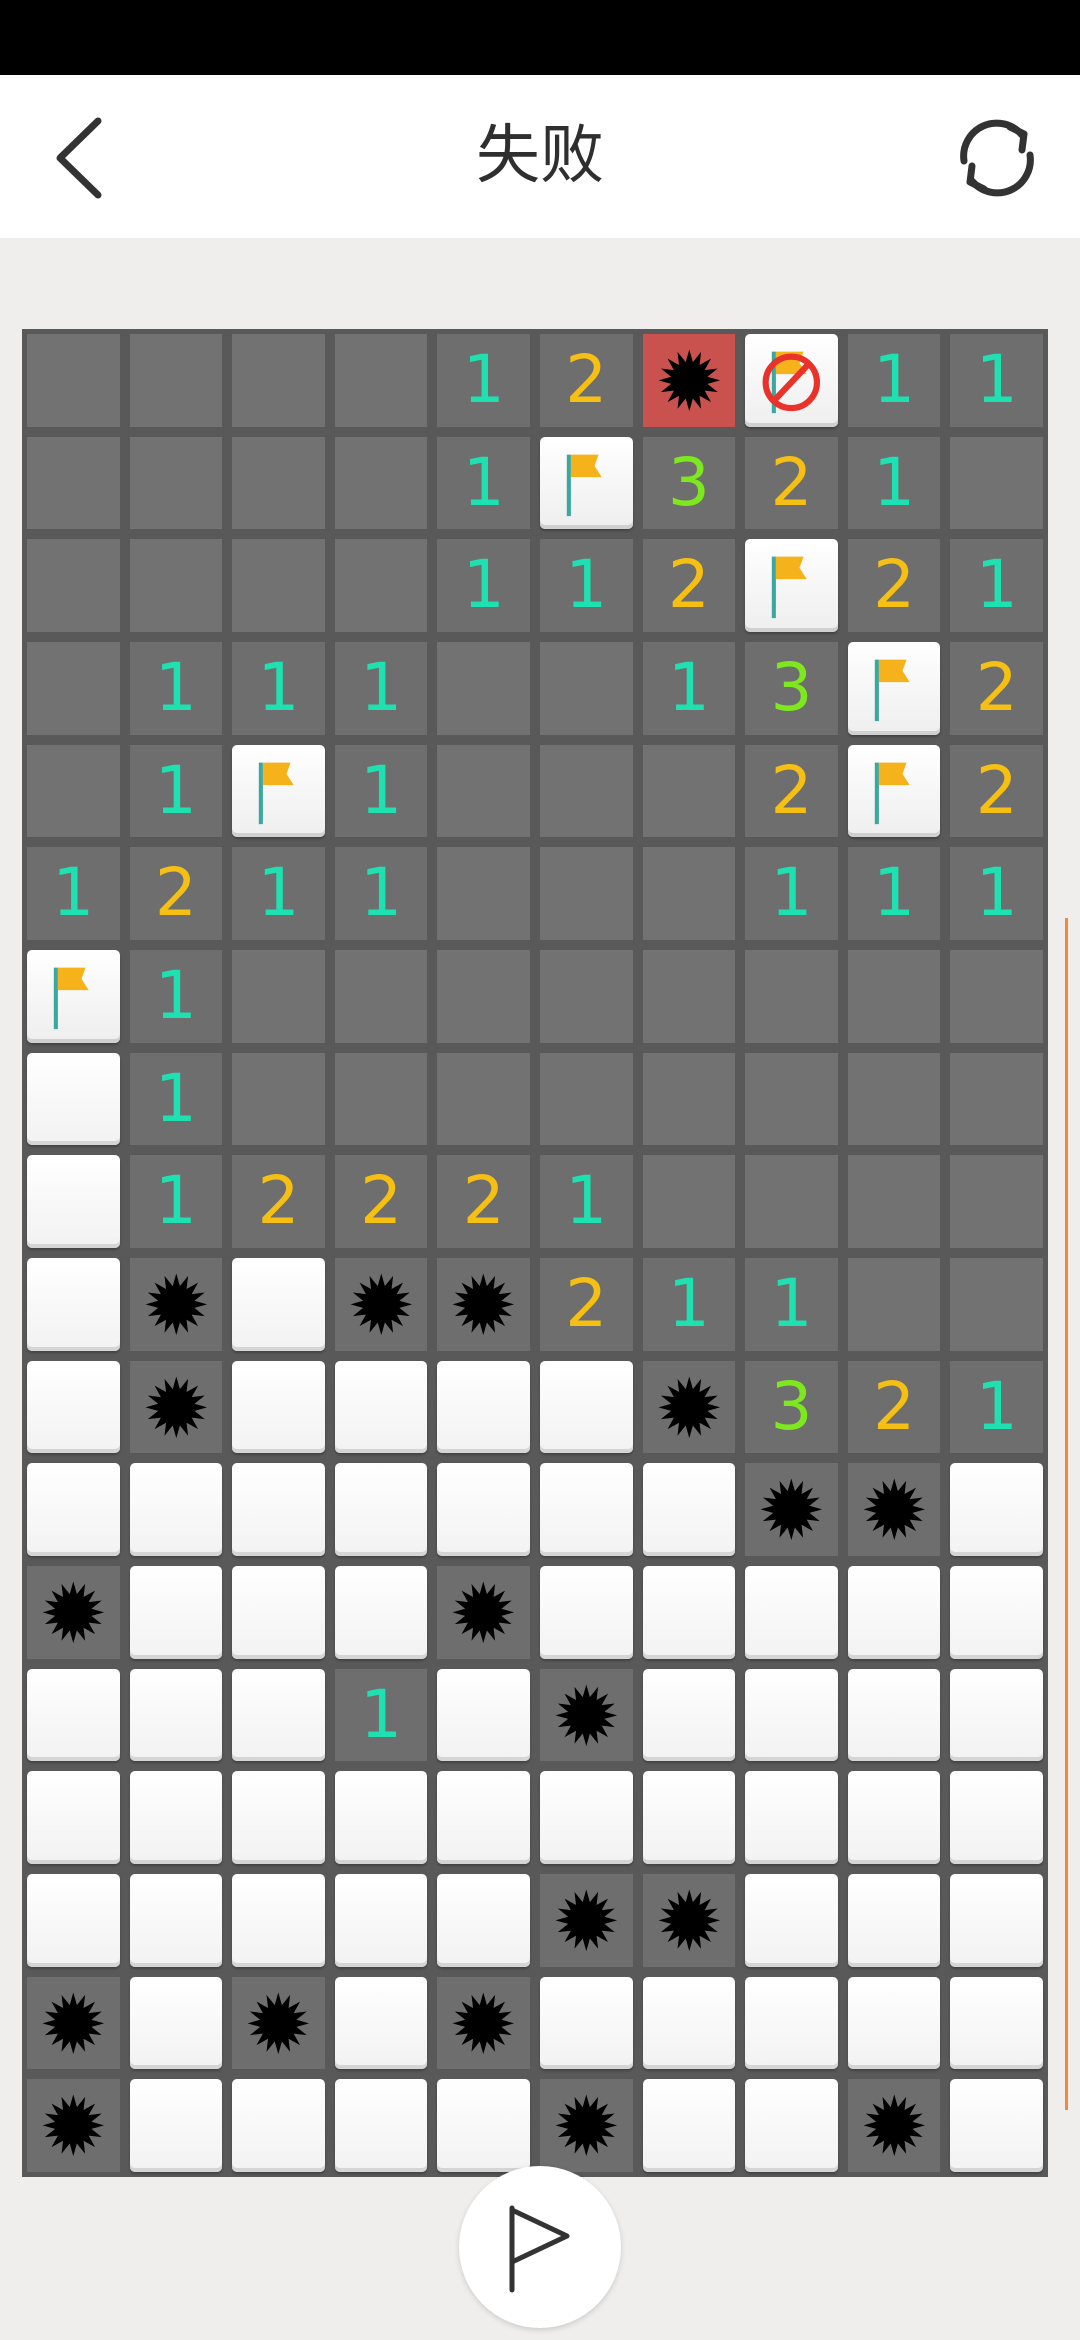  What do you see at coordinates (540, 2247) in the screenshot?
I see `flag-mode-button` at bounding box center [540, 2247].